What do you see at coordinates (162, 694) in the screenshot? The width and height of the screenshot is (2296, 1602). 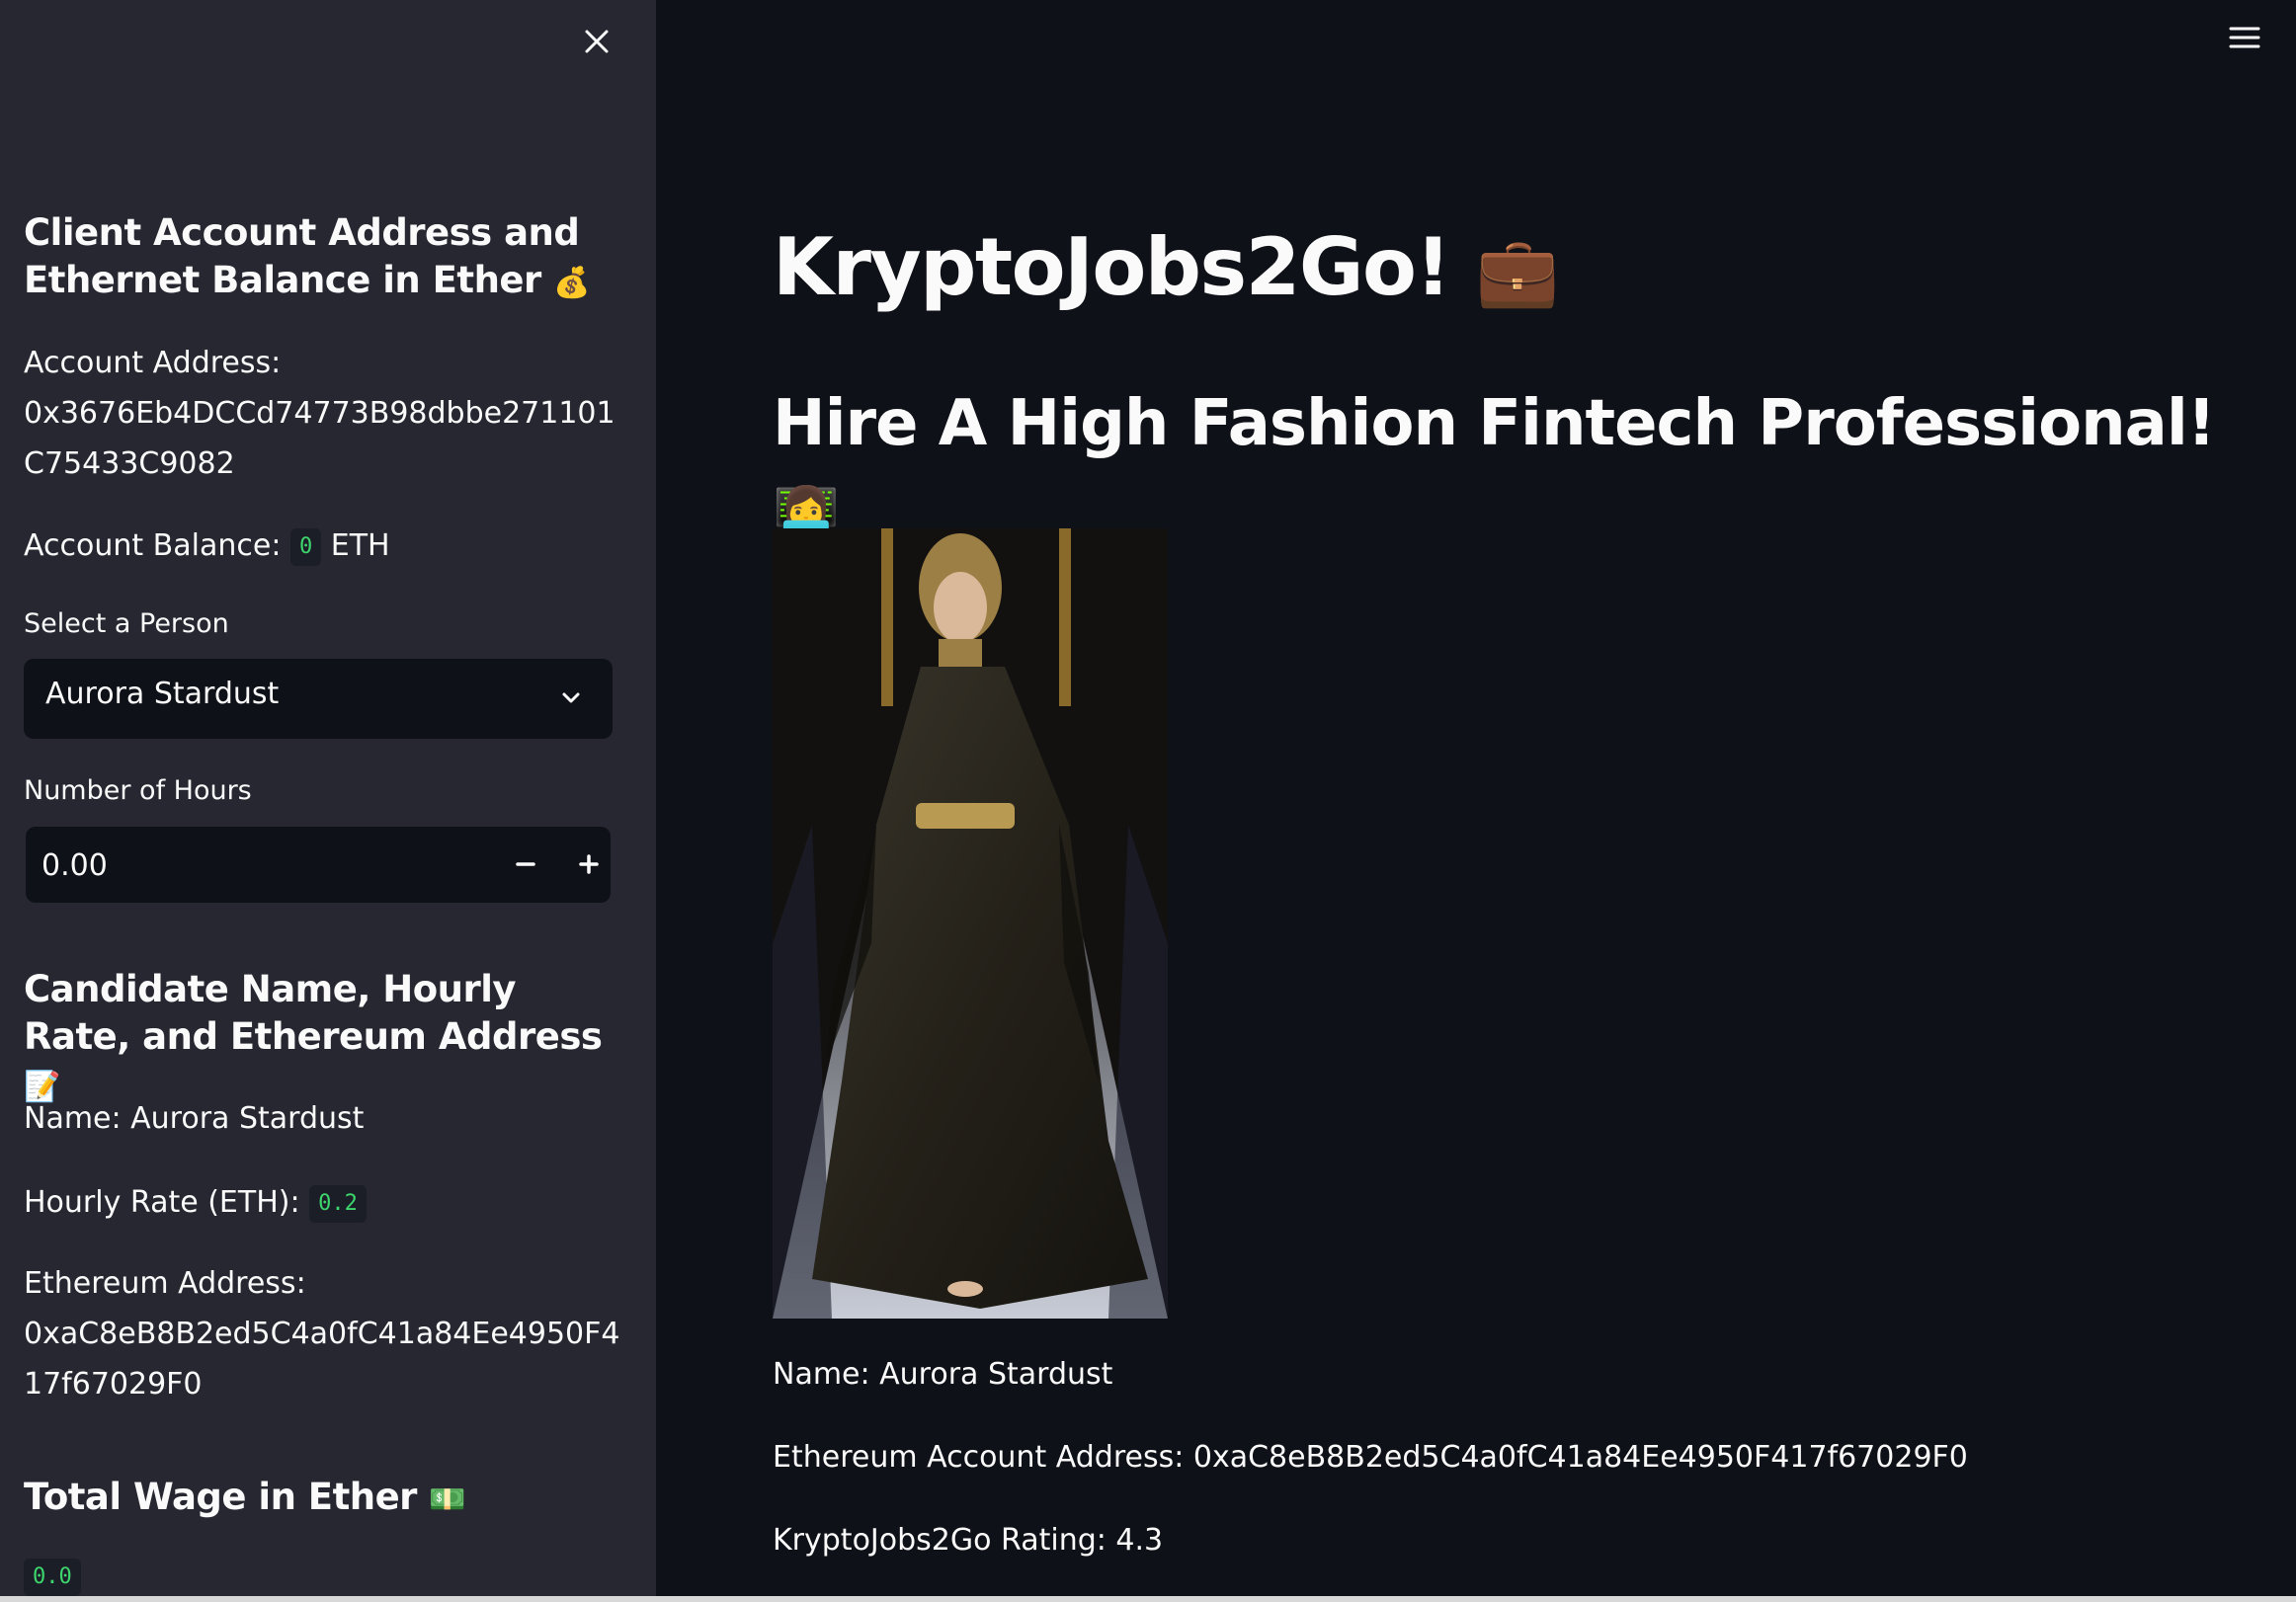 I see `select-person-value: Aurora Stardust` at bounding box center [162, 694].